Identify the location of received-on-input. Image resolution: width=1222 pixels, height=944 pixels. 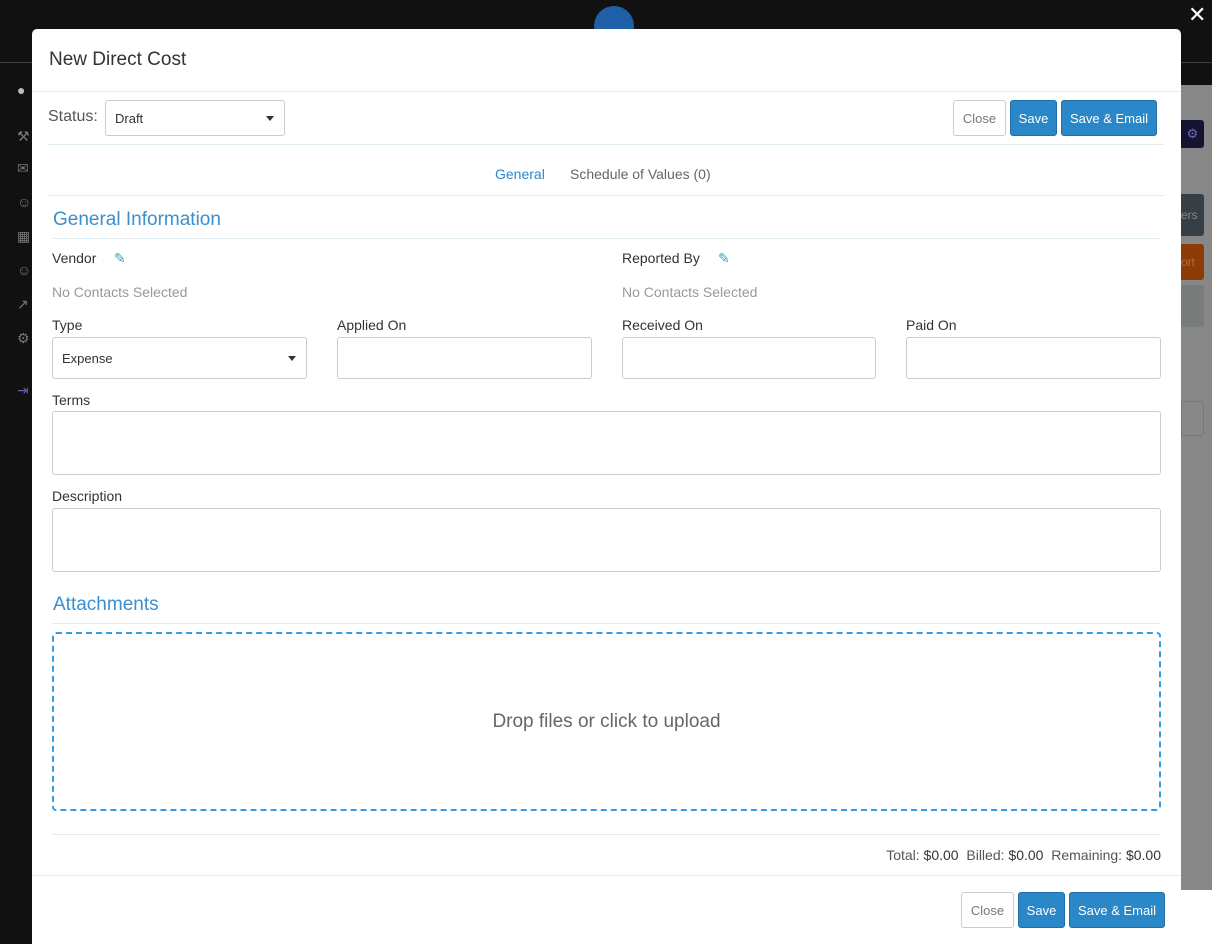
(749, 358).